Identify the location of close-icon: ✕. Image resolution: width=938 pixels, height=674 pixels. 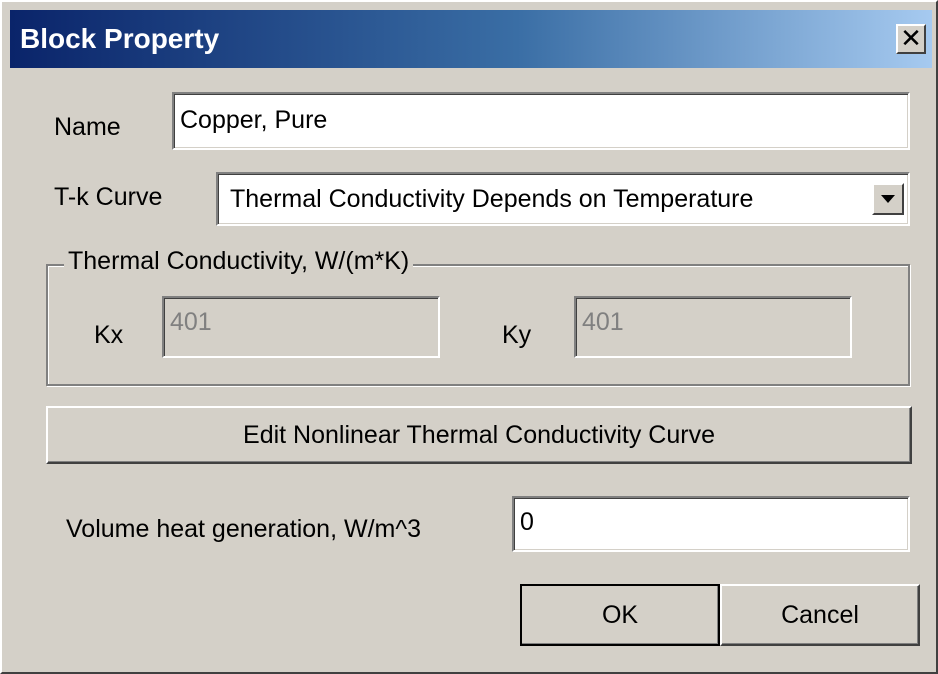
(911, 38).